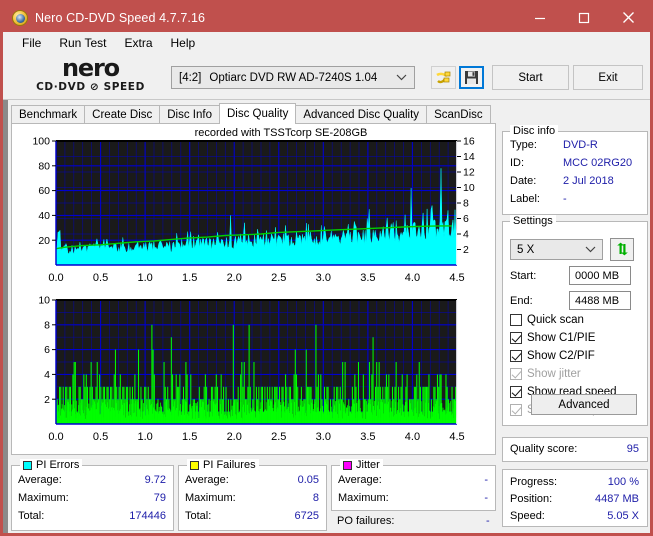 Image resolution: width=653 pixels, height=536 pixels. Describe the element at coordinates (628, 17) in the screenshot. I see `close-button` at that location.